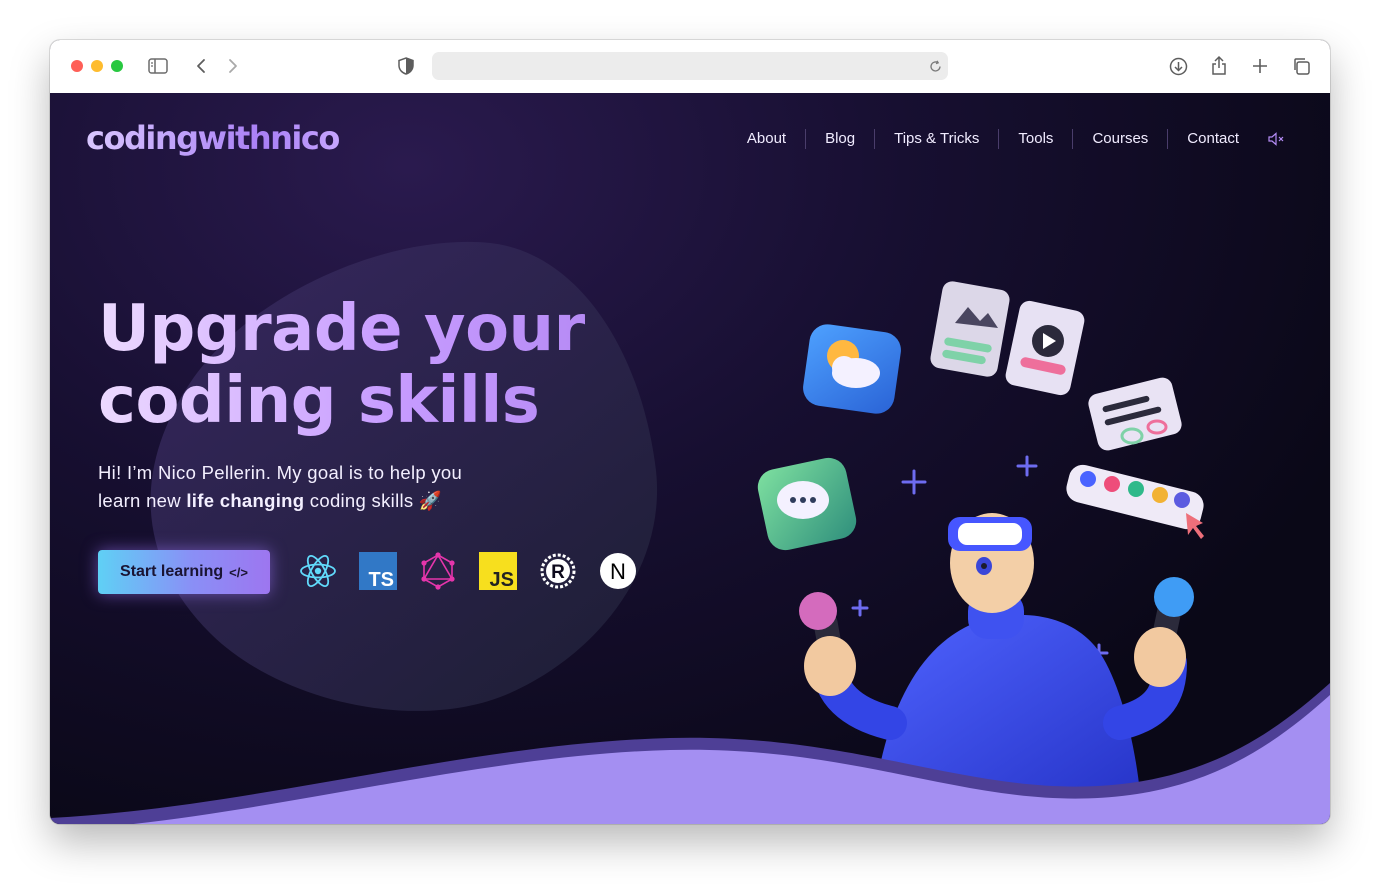  Describe the element at coordinates (937, 139) in the screenshot. I see `nav-tips-tricks: Tips & Tricks` at that location.